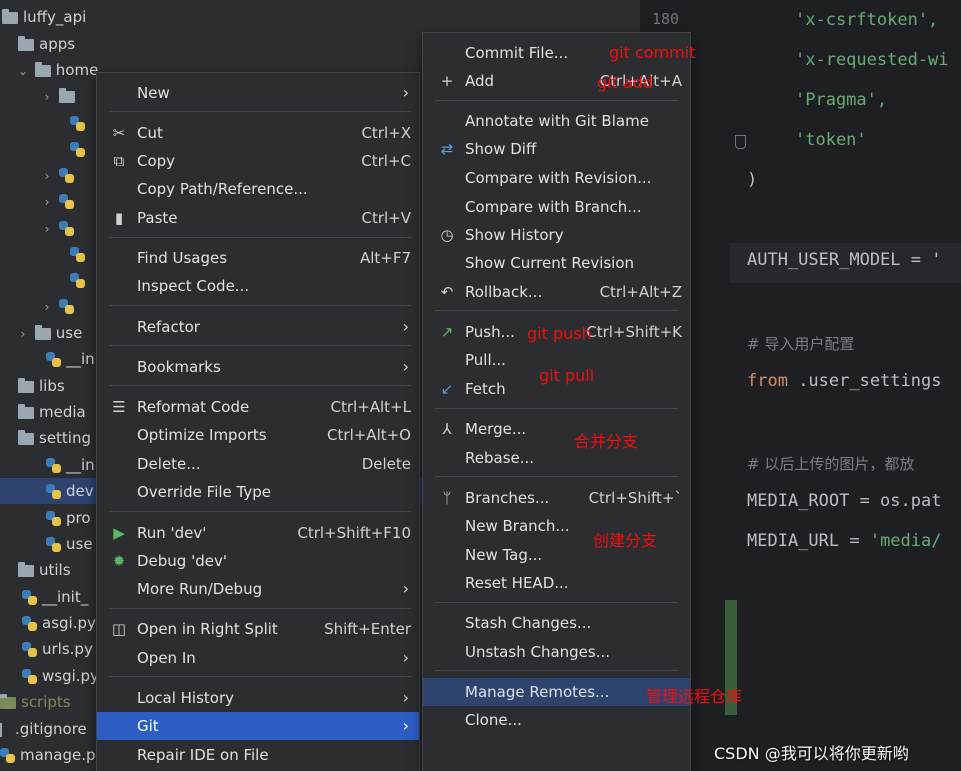  I want to click on string-literal: 'media/, so click(905, 541).